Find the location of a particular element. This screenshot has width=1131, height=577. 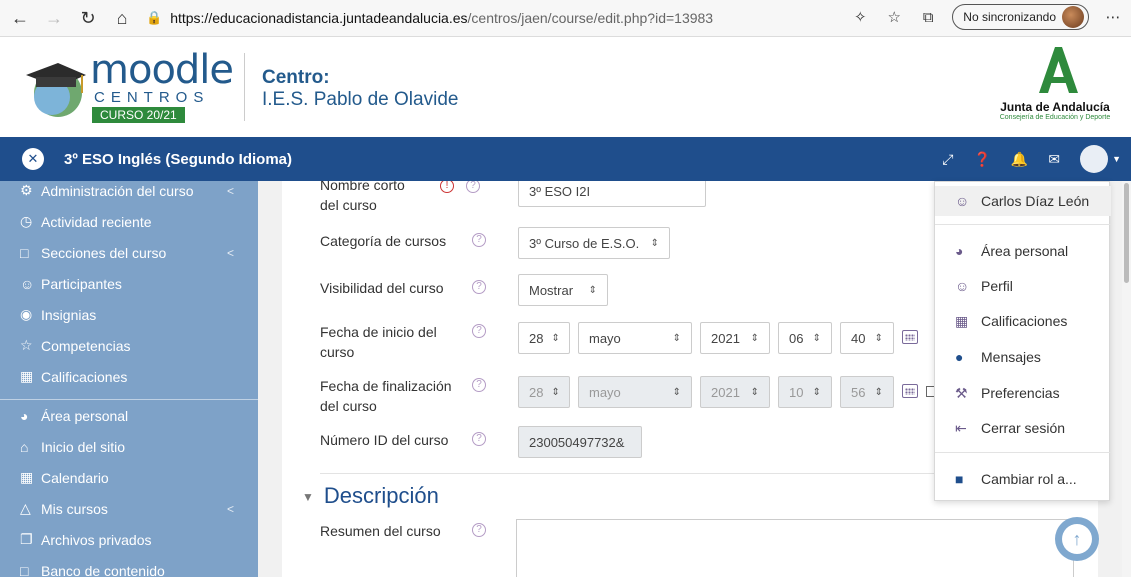

start-hour-select: 06 ⇕ is located at coordinates (805, 338).